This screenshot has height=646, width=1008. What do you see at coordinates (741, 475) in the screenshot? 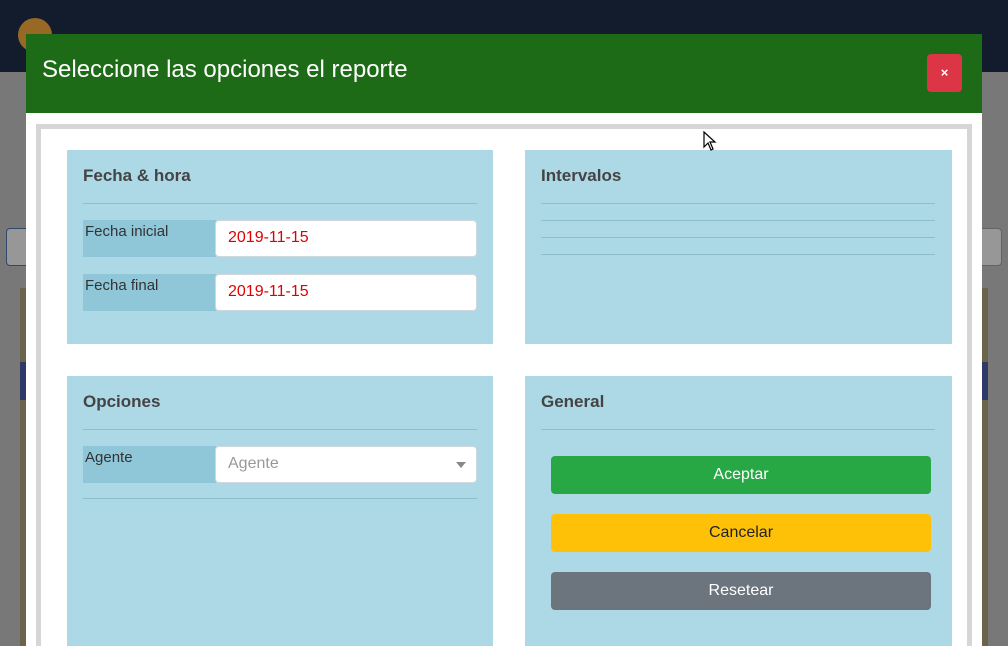
I see `accept-button: Aceptar` at bounding box center [741, 475].